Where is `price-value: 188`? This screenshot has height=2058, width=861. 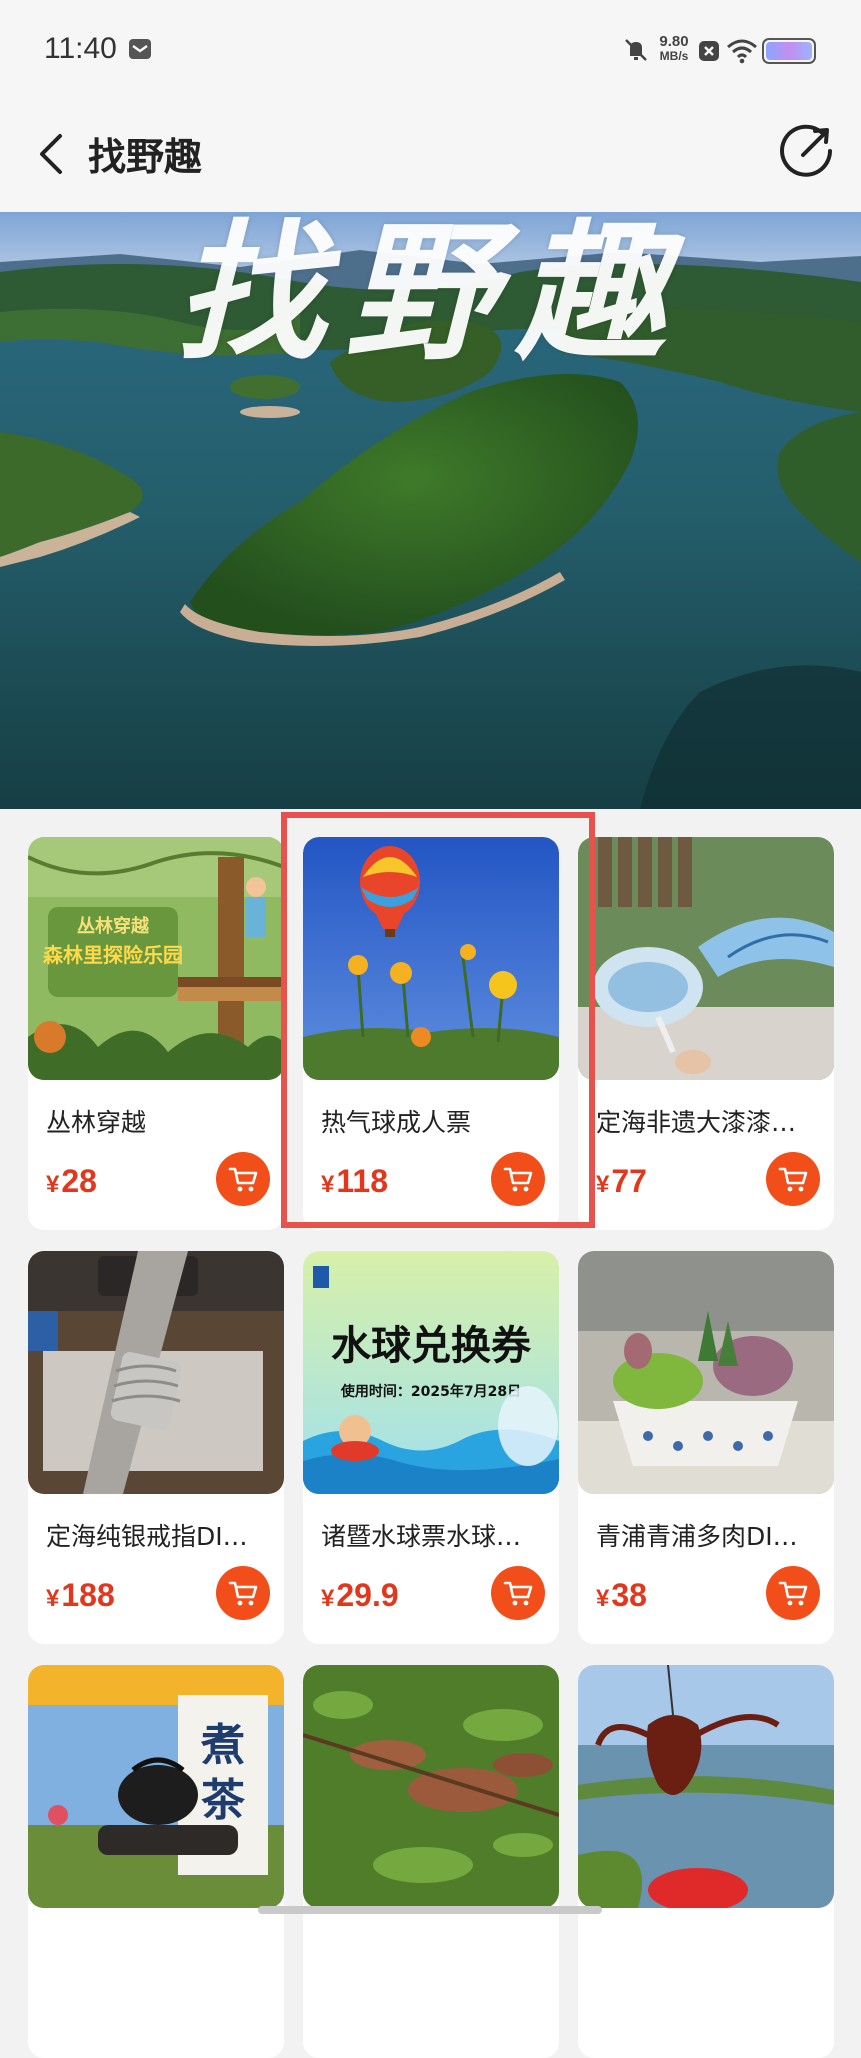
price-value: 188 is located at coordinates (88, 1595).